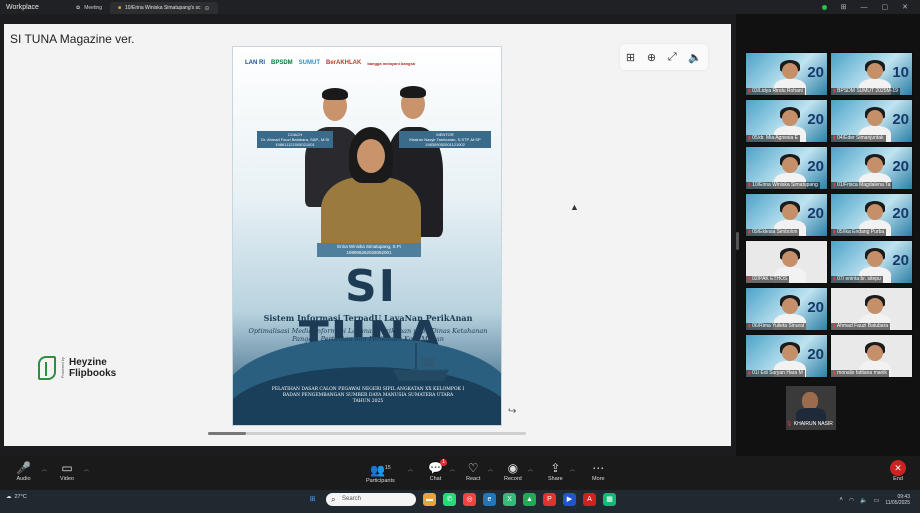  What do you see at coordinates (651, 57) in the screenshot?
I see `zoom-in-icon: ⊕` at bounding box center [651, 57].